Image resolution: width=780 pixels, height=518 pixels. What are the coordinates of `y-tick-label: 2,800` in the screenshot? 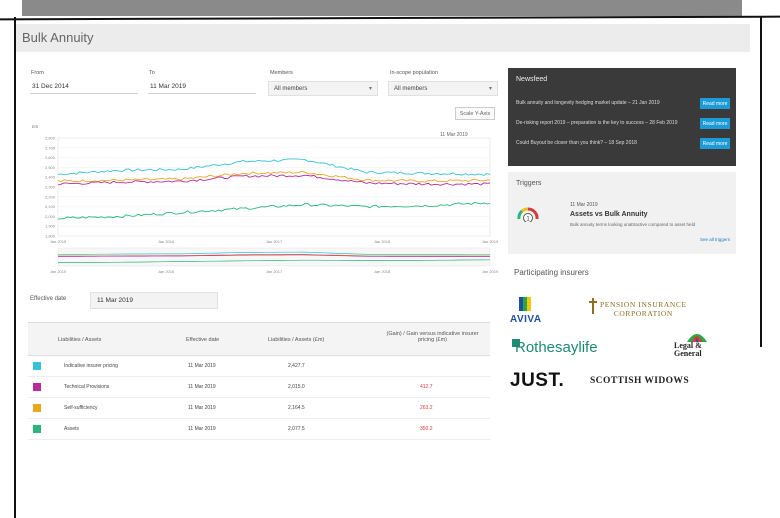 It's located at (50, 138).